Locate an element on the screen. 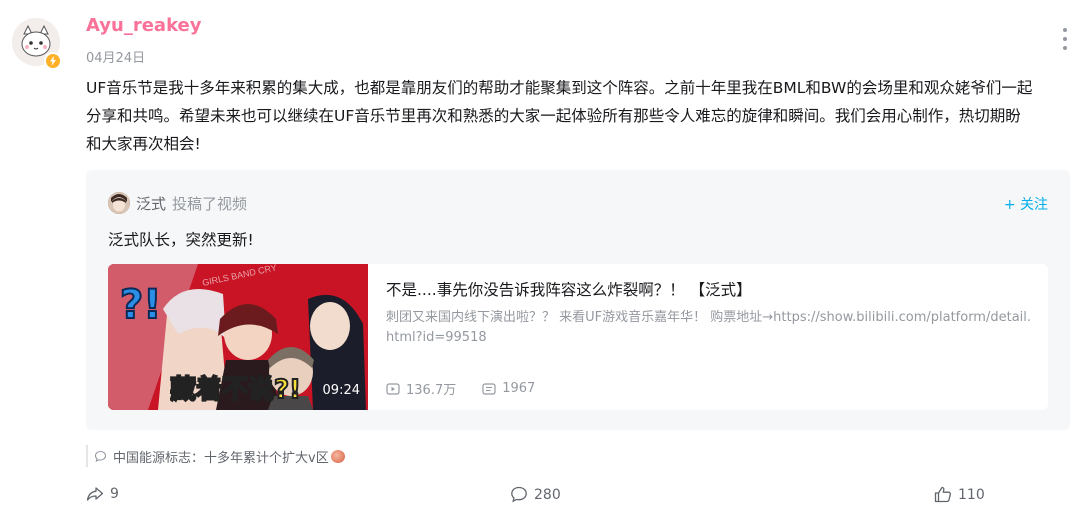 This screenshot has height=522, width=1080. comment-preview: 中国能源标志：十多年累计个扩大v区 is located at coordinates (215, 456).